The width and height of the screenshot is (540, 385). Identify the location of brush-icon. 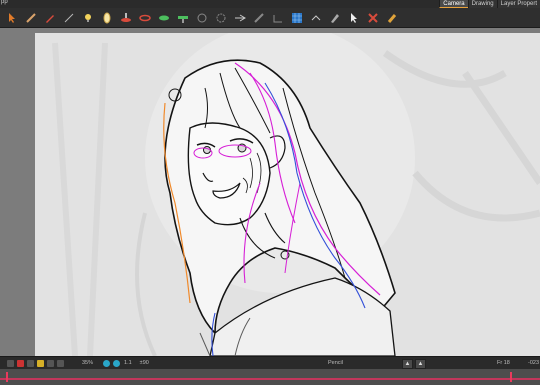
(69, 18).